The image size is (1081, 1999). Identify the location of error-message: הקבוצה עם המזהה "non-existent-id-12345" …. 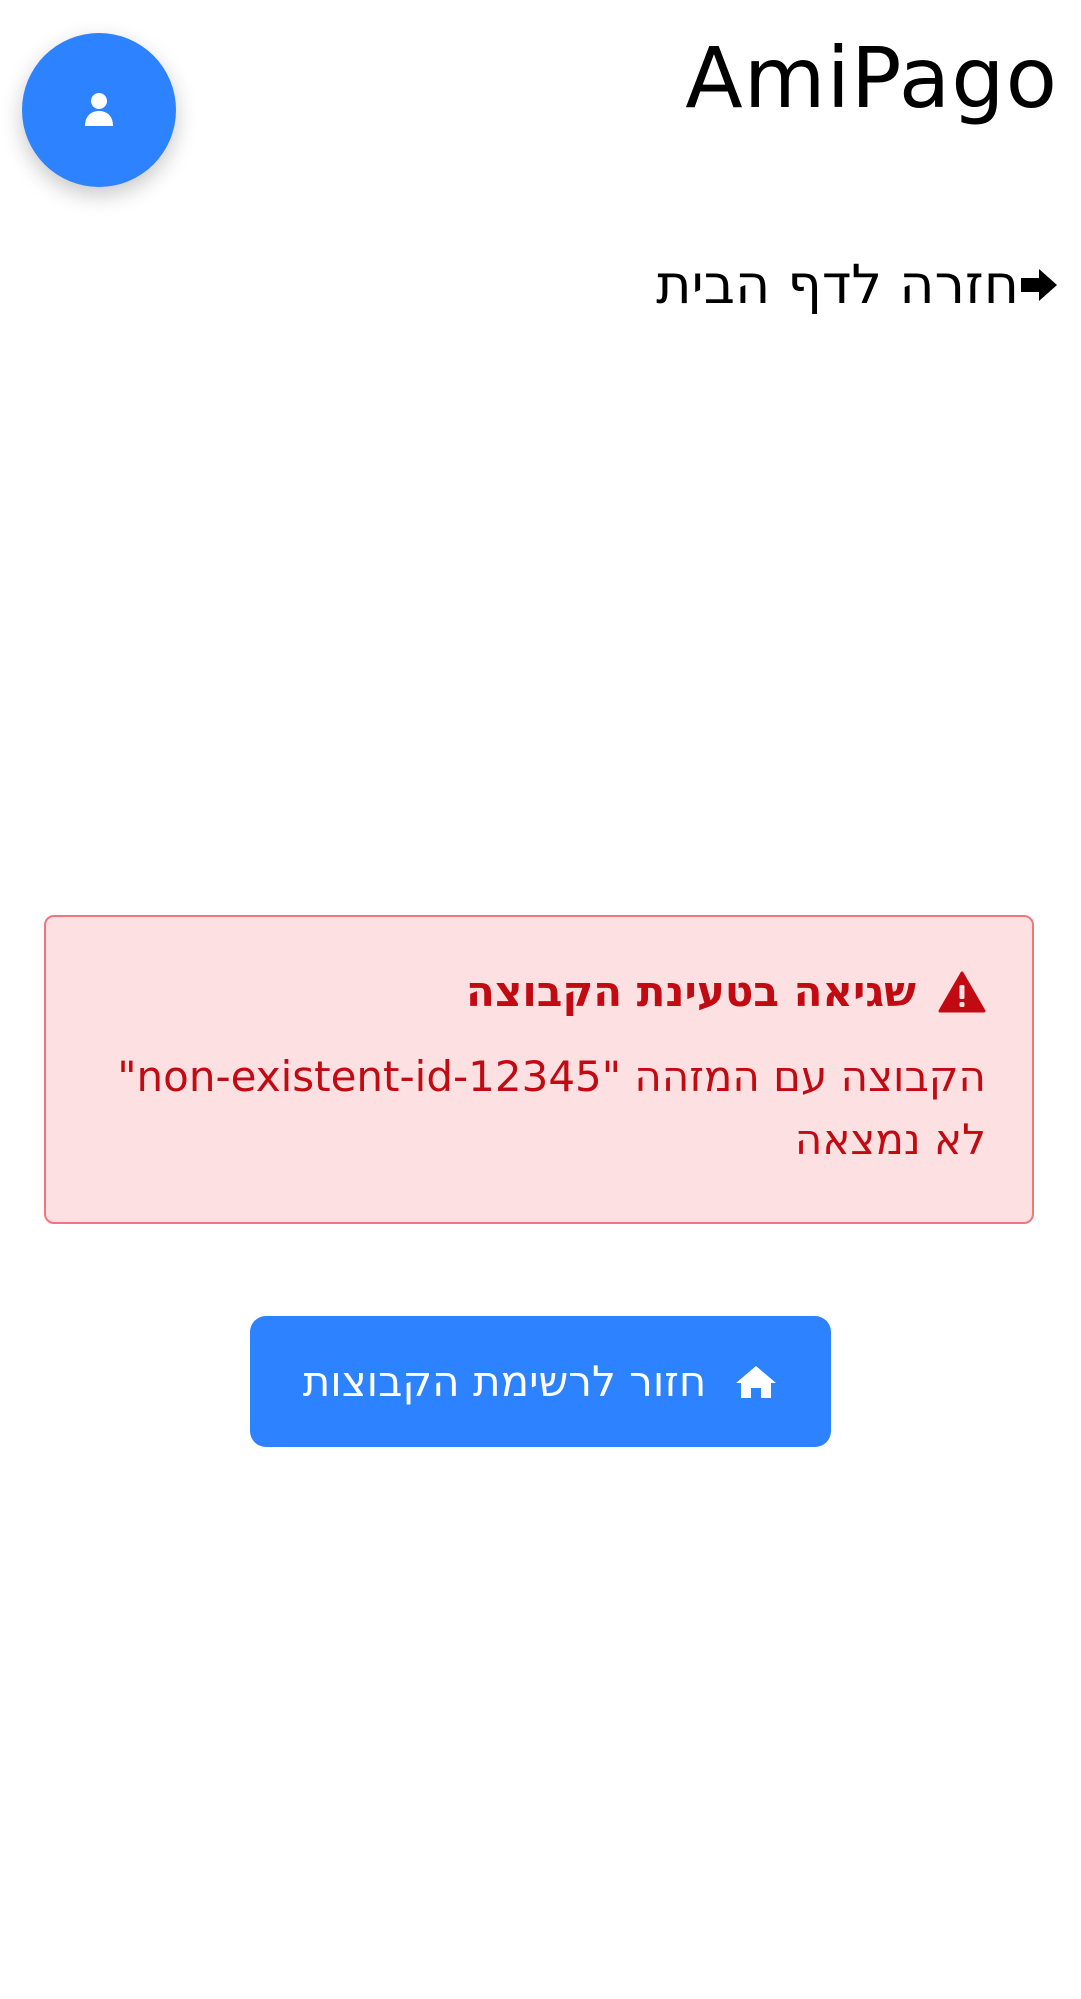
(551, 1108).